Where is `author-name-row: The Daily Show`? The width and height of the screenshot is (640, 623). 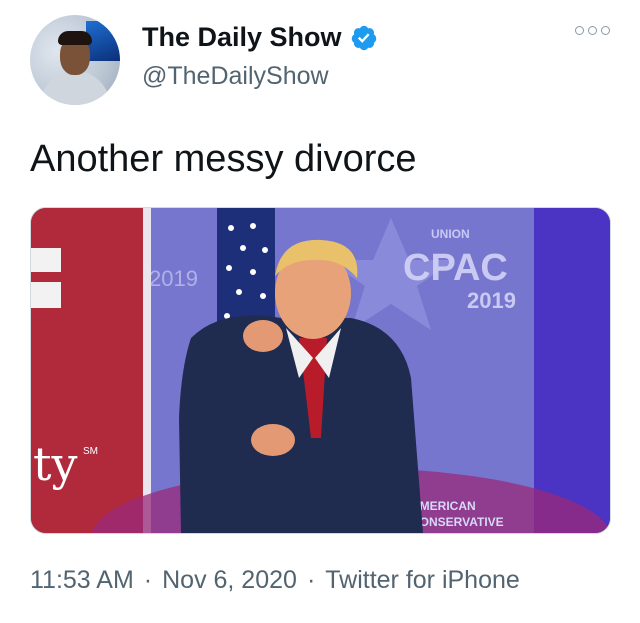
author-name-row: The Daily Show is located at coordinates (260, 37).